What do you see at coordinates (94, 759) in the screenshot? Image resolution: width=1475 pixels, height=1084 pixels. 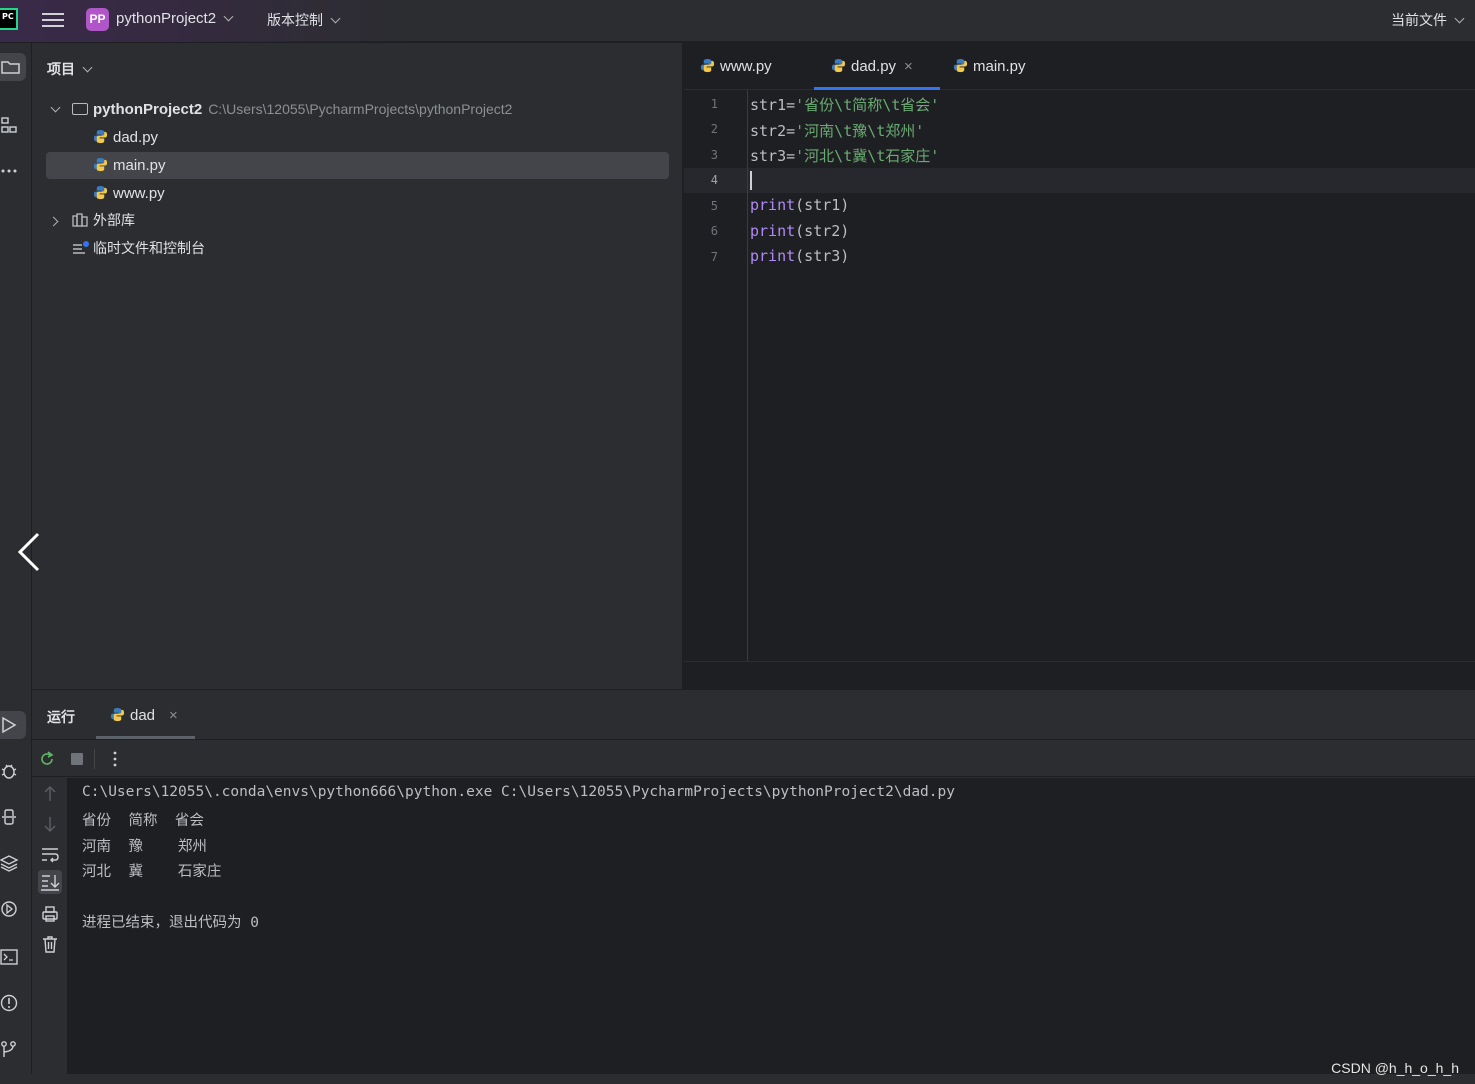 I see `toolbar-divider` at bounding box center [94, 759].